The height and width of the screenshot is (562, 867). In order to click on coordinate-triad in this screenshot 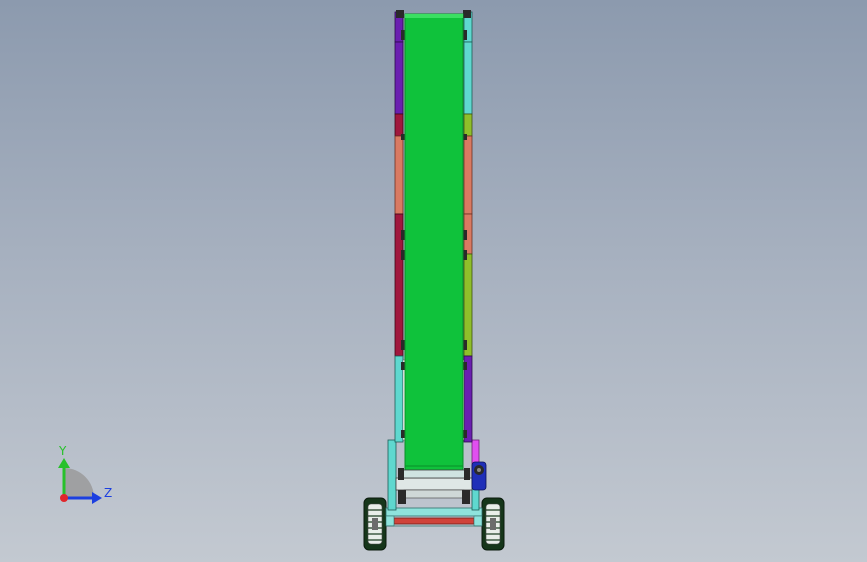, I will do `click(80, 481)`.